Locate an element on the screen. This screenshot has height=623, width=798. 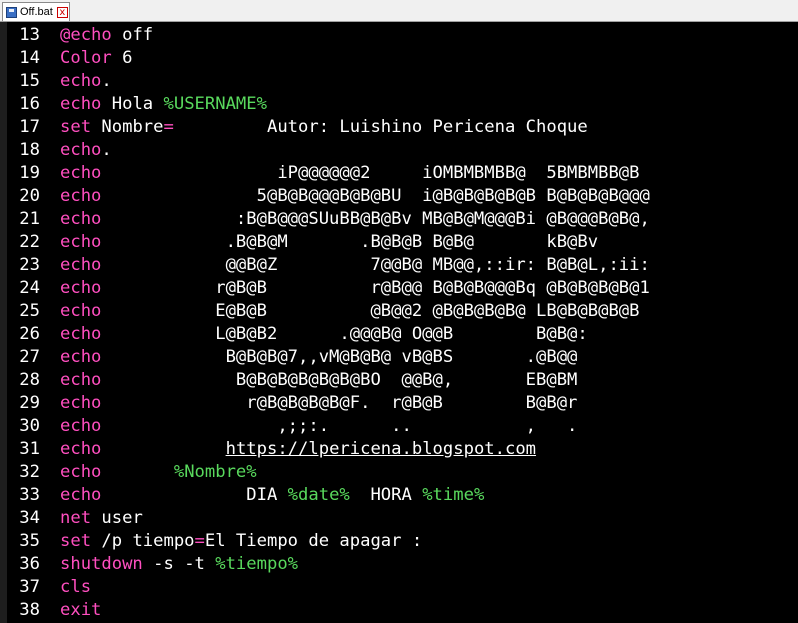
line-content: echo .B@B@M .B@B@B B@B@ kB@Bv is located at coordinates (319, 242).